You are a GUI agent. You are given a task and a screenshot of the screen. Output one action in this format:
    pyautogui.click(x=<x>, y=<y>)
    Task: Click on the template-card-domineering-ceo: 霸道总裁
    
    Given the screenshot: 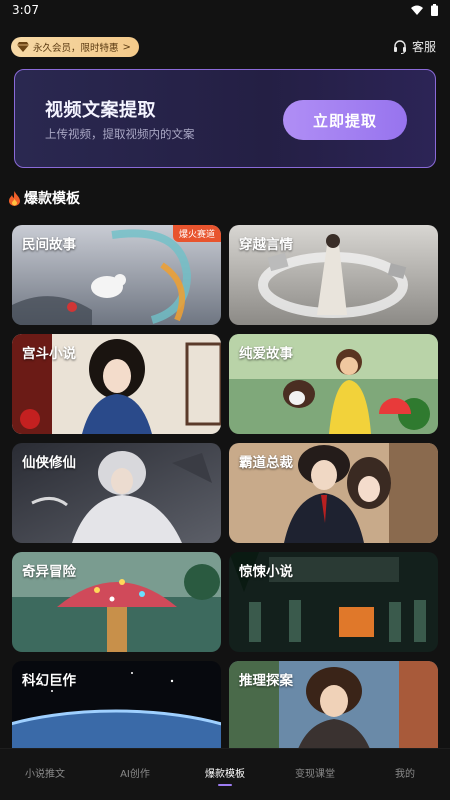 What is the action you would take?
    pyautogui.click(x=333, y=493)
    